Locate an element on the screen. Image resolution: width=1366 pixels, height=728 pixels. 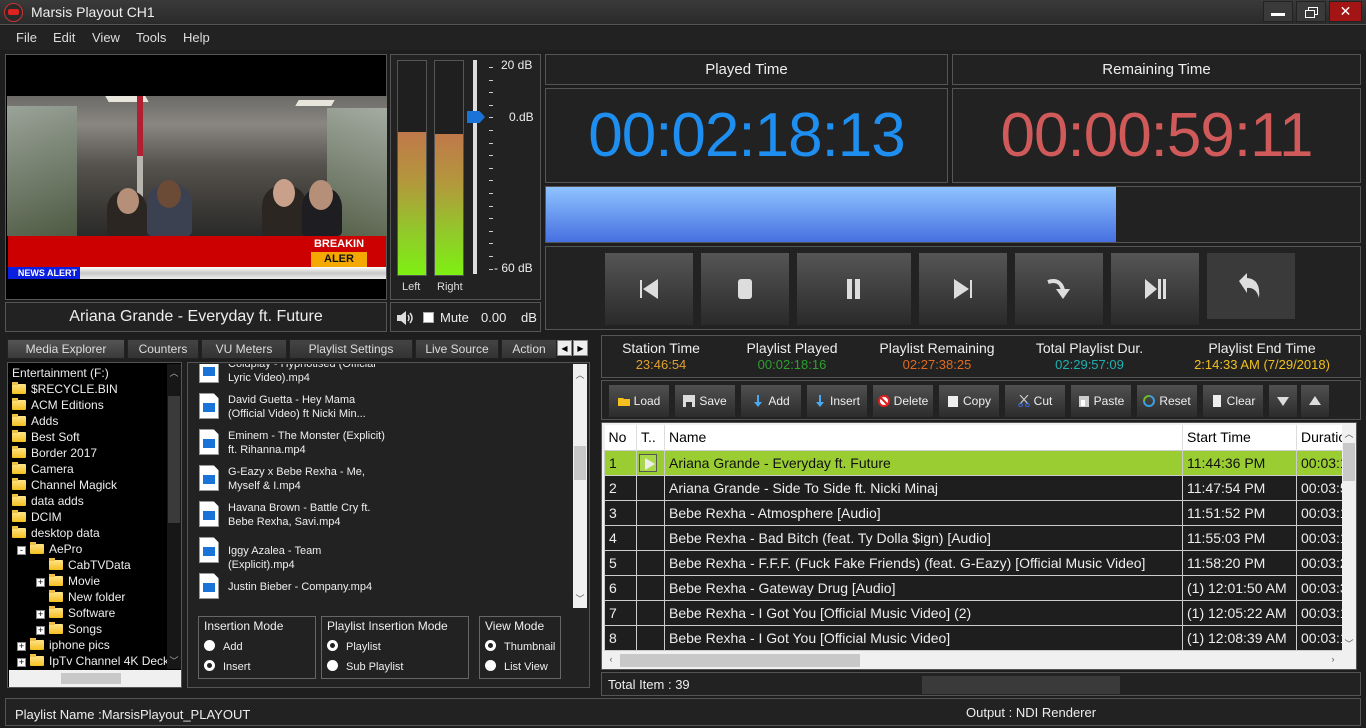
menu-view: View is located at coordinates (106, 37).